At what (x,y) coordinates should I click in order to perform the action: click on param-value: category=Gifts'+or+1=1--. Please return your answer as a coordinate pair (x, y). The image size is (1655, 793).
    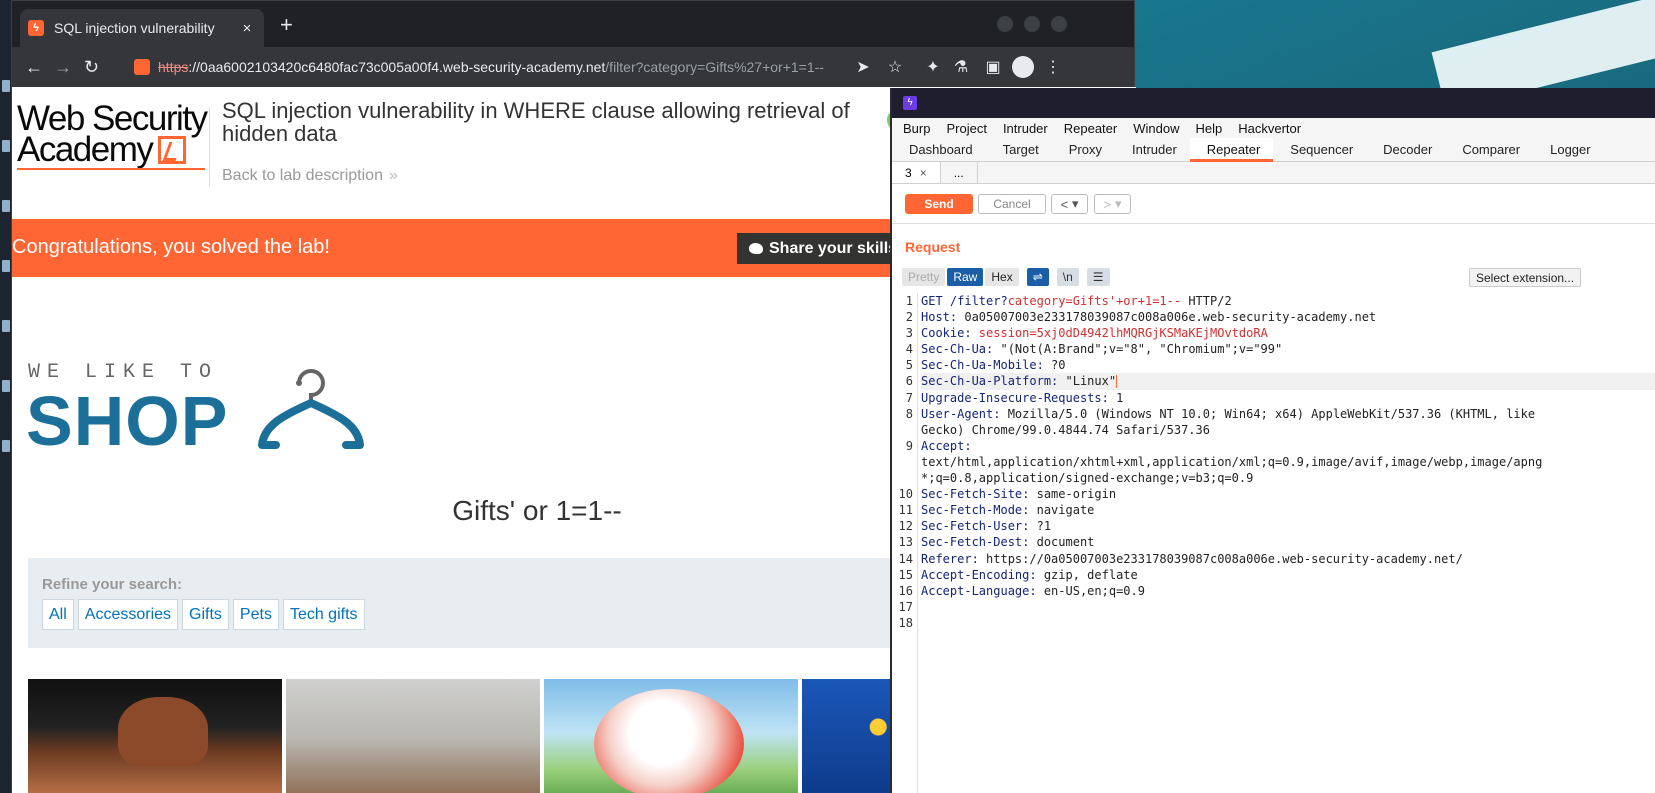
    Looking at the image, I should click on (1094, 301).